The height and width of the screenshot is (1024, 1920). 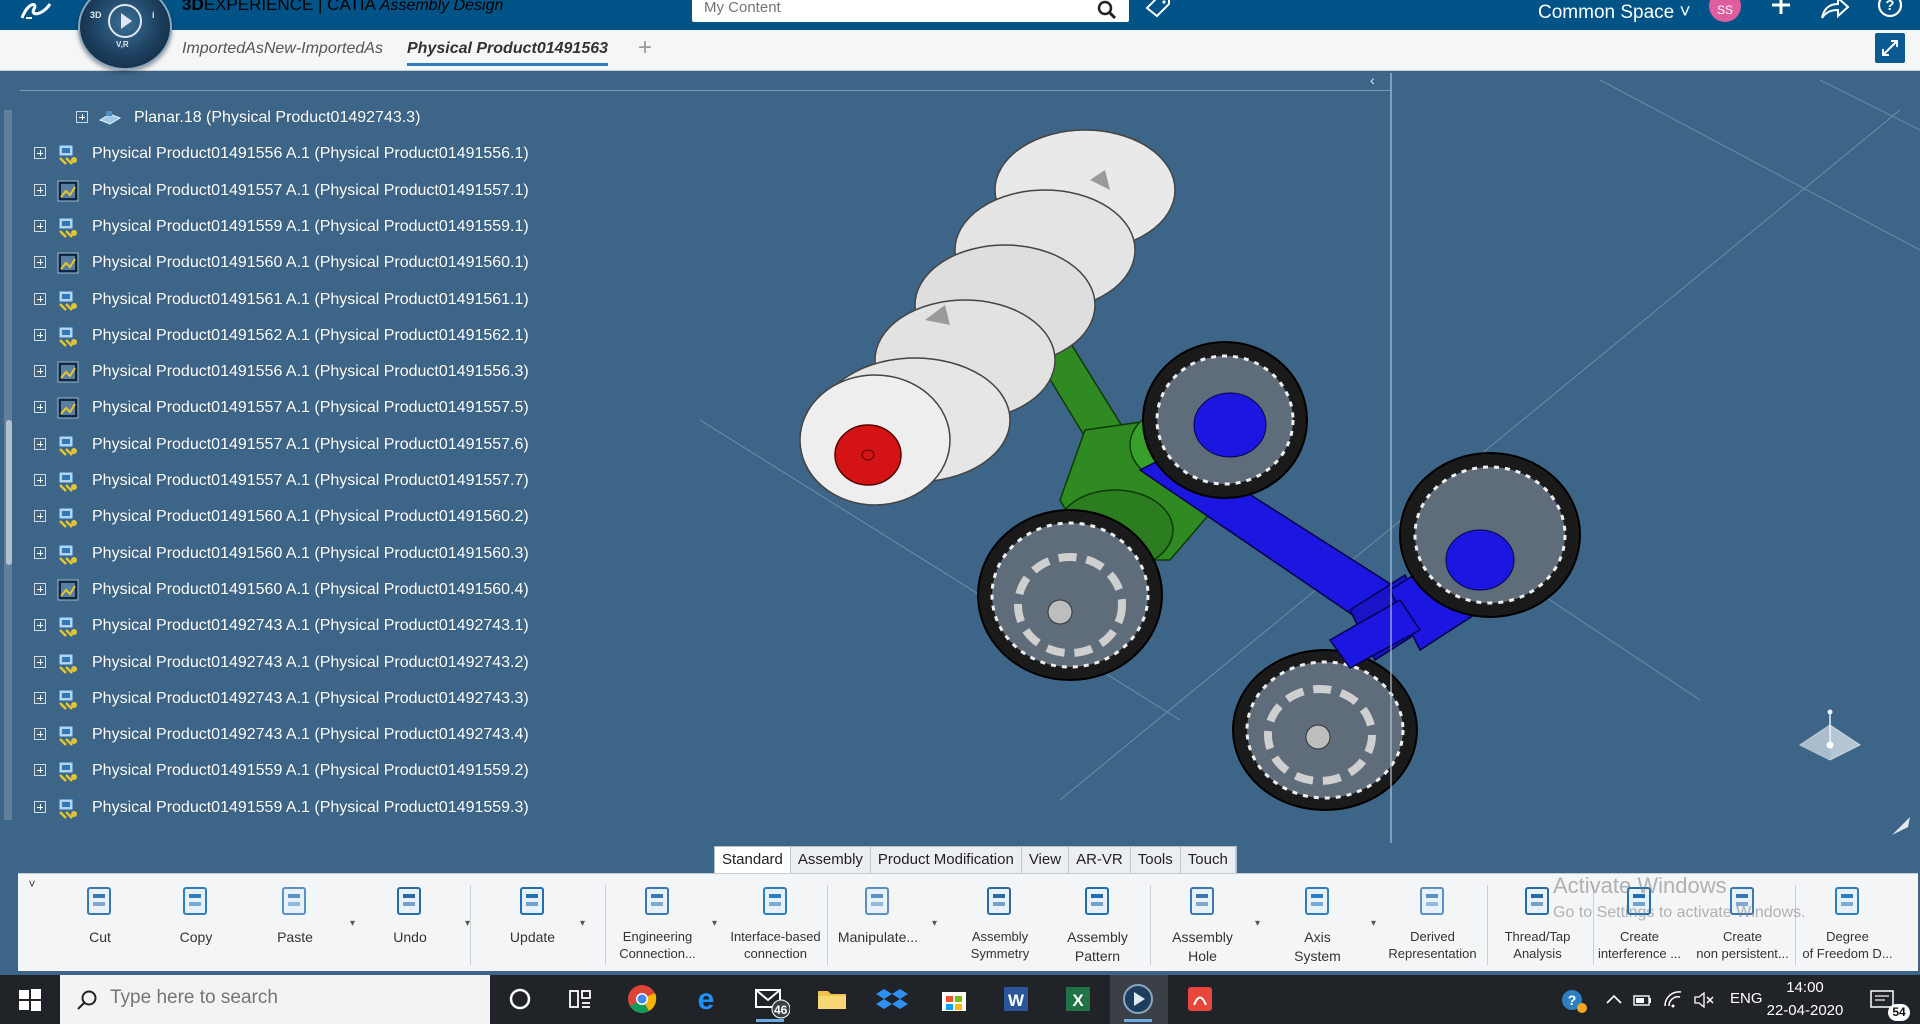 I want to click on acrobat-icon, so click(x=1200, y=999).